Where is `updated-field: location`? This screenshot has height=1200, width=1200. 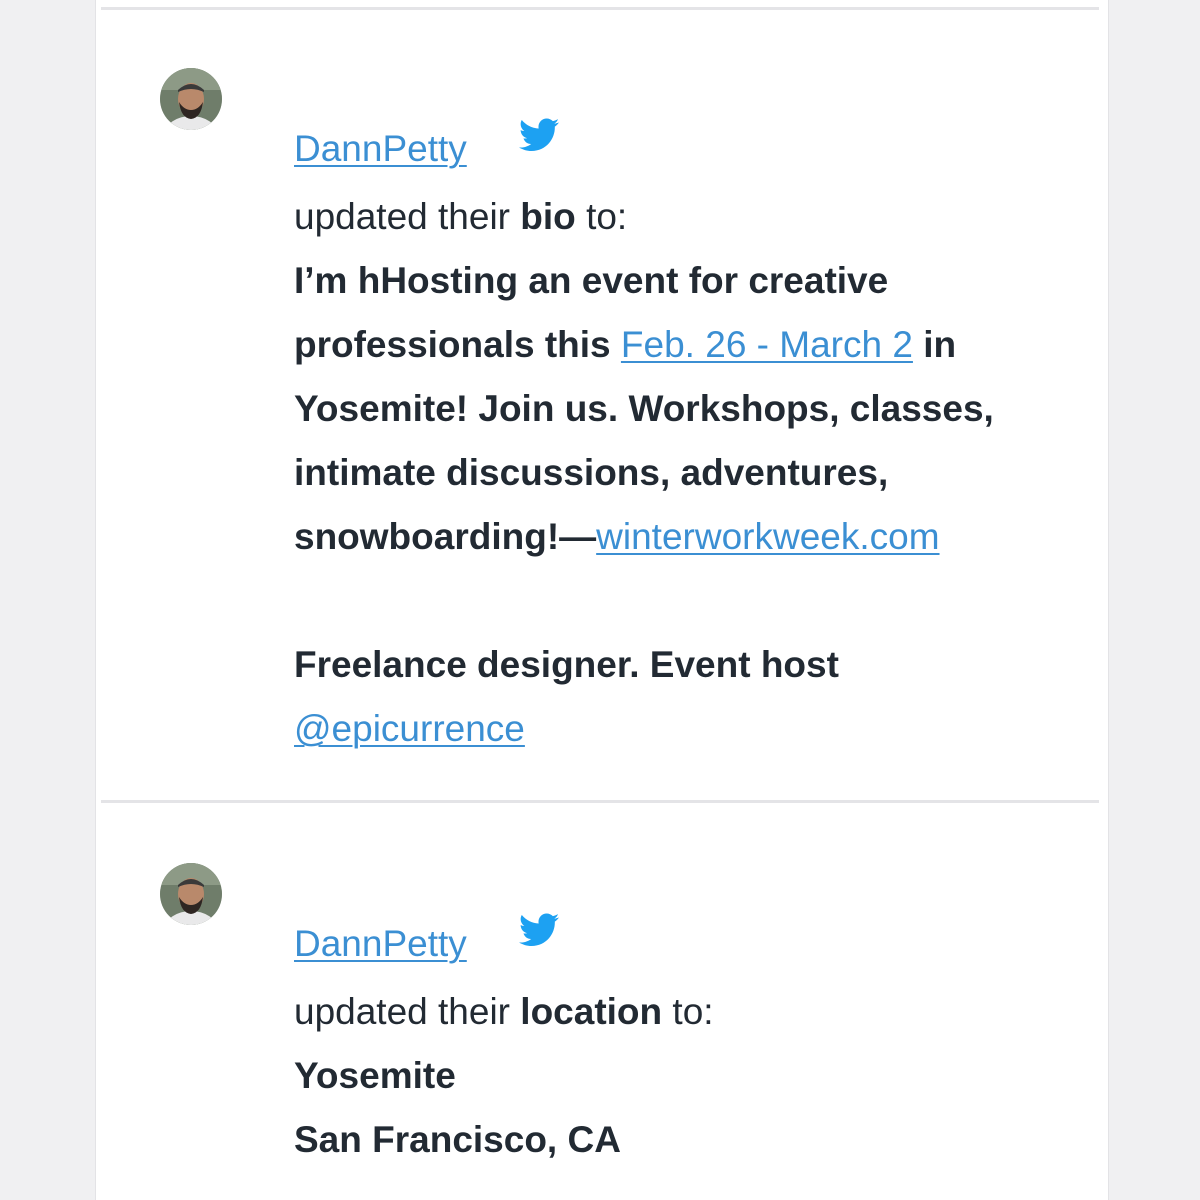
updated-field: location is located at coordinates (591, 1011).